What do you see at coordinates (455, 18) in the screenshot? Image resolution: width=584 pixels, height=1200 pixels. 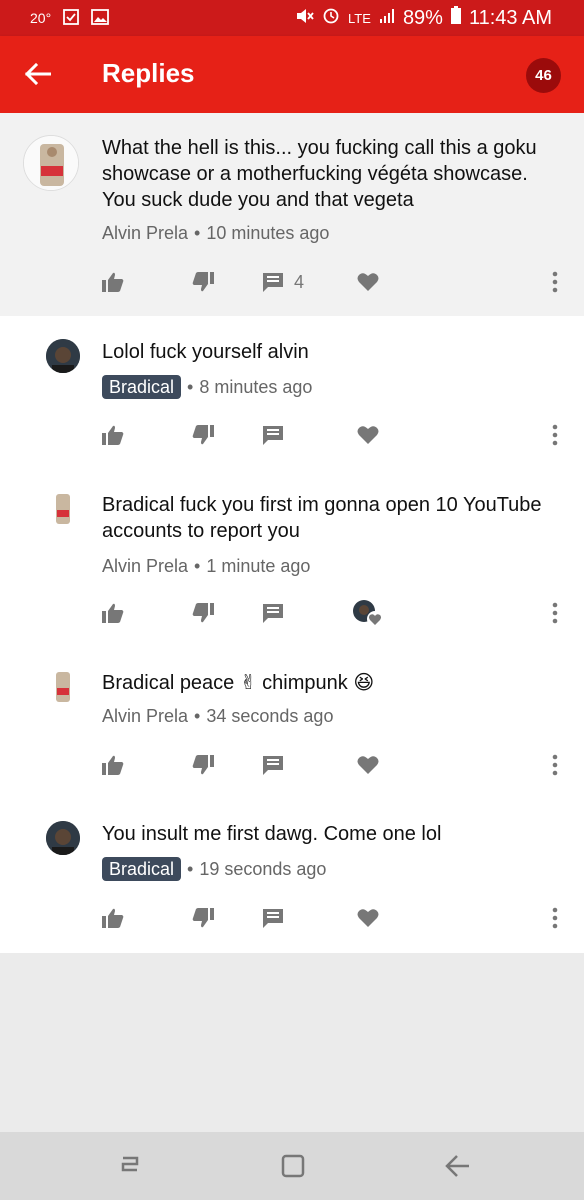 I see `battery-icon` at bounding box center [455, 18].